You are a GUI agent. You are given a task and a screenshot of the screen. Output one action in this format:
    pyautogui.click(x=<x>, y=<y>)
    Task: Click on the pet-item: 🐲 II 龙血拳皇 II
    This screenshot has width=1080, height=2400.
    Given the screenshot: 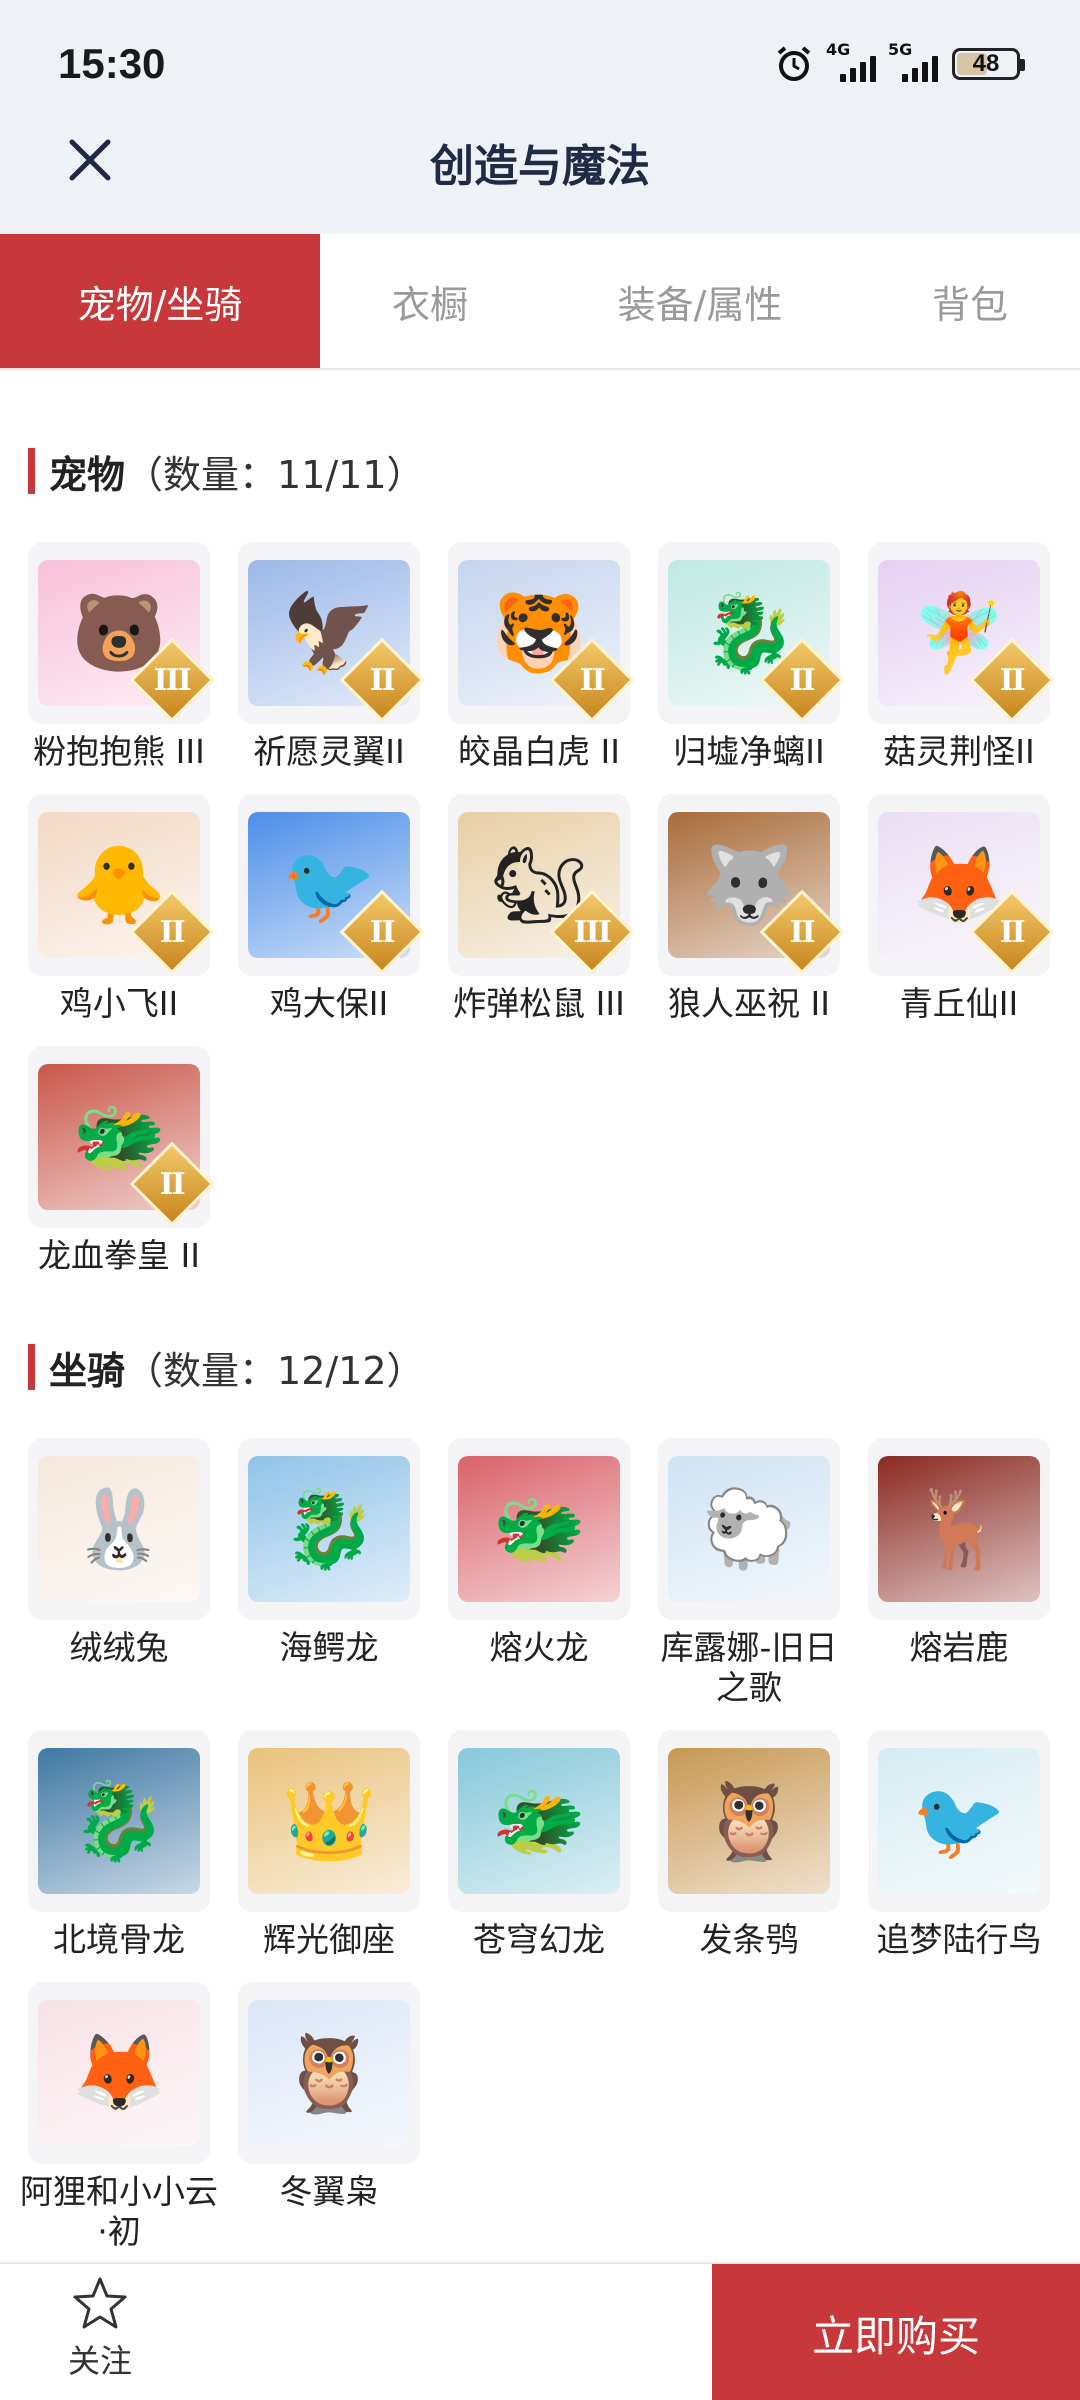 What is the action you would take?
    pyautogui.click(x=121, y=1161)
    